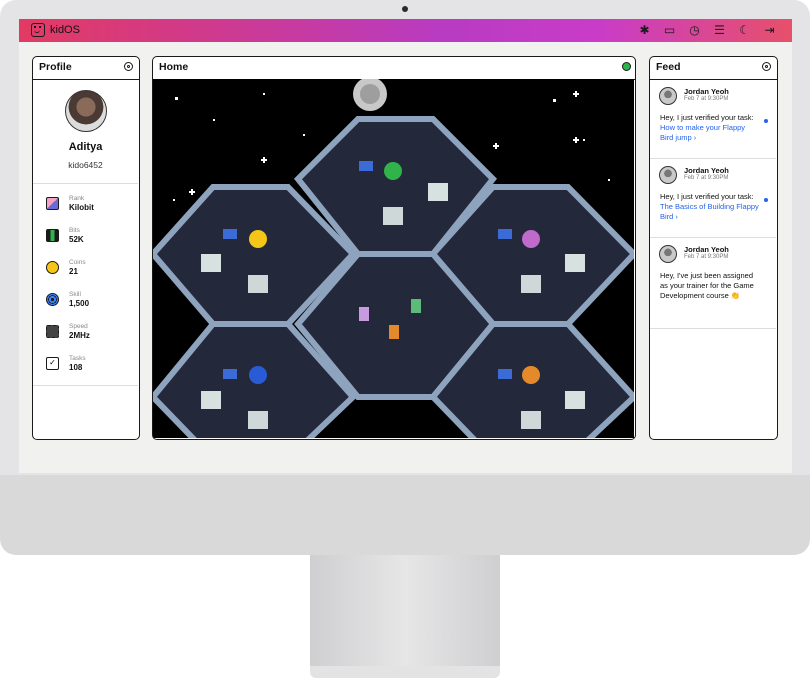  I want to click on profile-name: Aditya, so click(85, 147).